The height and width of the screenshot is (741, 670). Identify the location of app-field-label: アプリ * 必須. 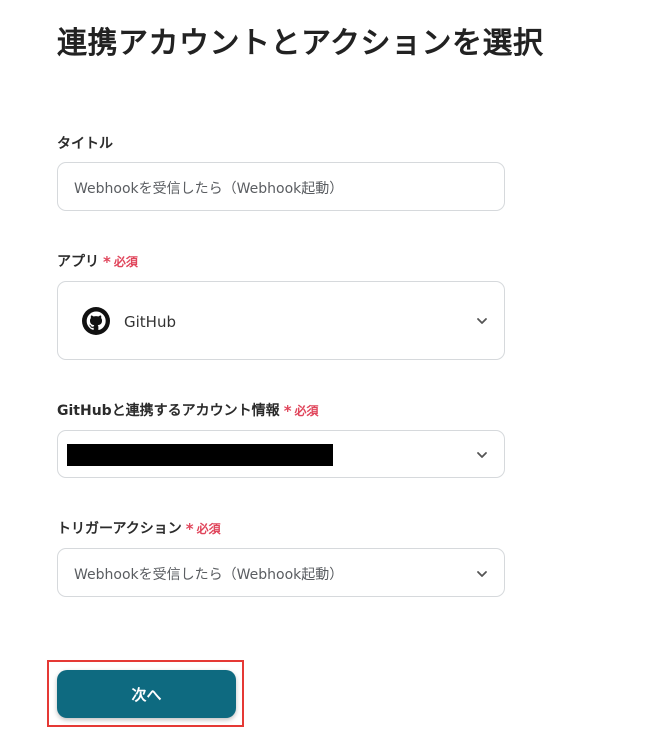
(97, 261).